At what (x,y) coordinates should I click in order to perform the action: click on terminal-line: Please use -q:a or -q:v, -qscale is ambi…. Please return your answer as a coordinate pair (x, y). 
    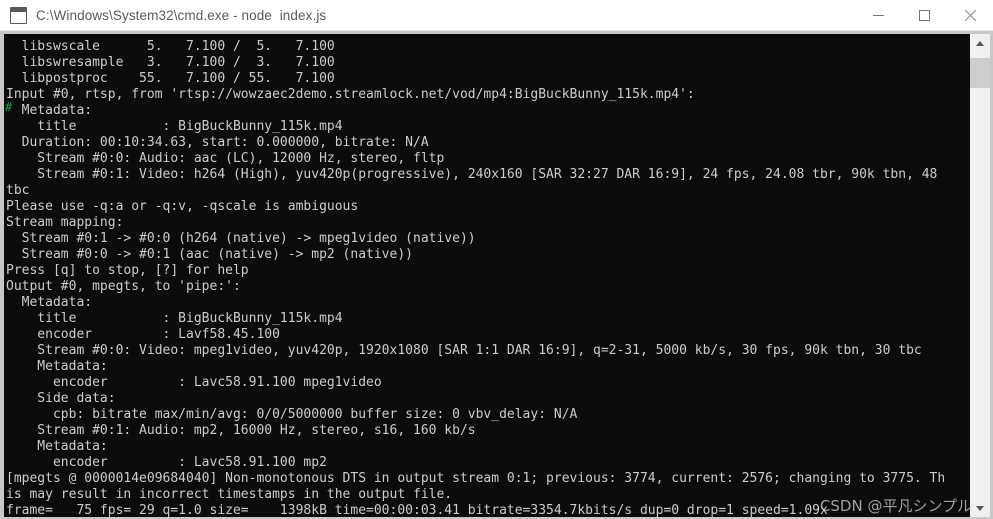
    Looking at the image, I should click on (182, 206).